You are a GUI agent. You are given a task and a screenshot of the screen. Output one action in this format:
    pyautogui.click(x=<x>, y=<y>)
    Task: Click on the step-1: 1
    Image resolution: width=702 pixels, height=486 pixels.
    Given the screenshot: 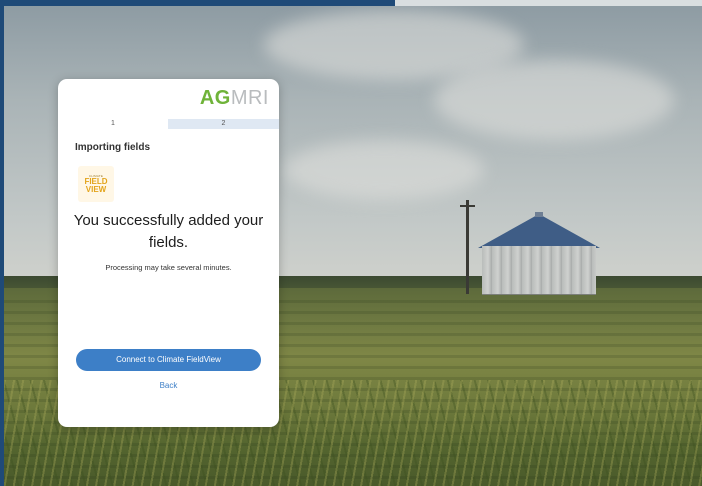 What is the action you would take?
    pyautogui.click(x=113, y=124)
    